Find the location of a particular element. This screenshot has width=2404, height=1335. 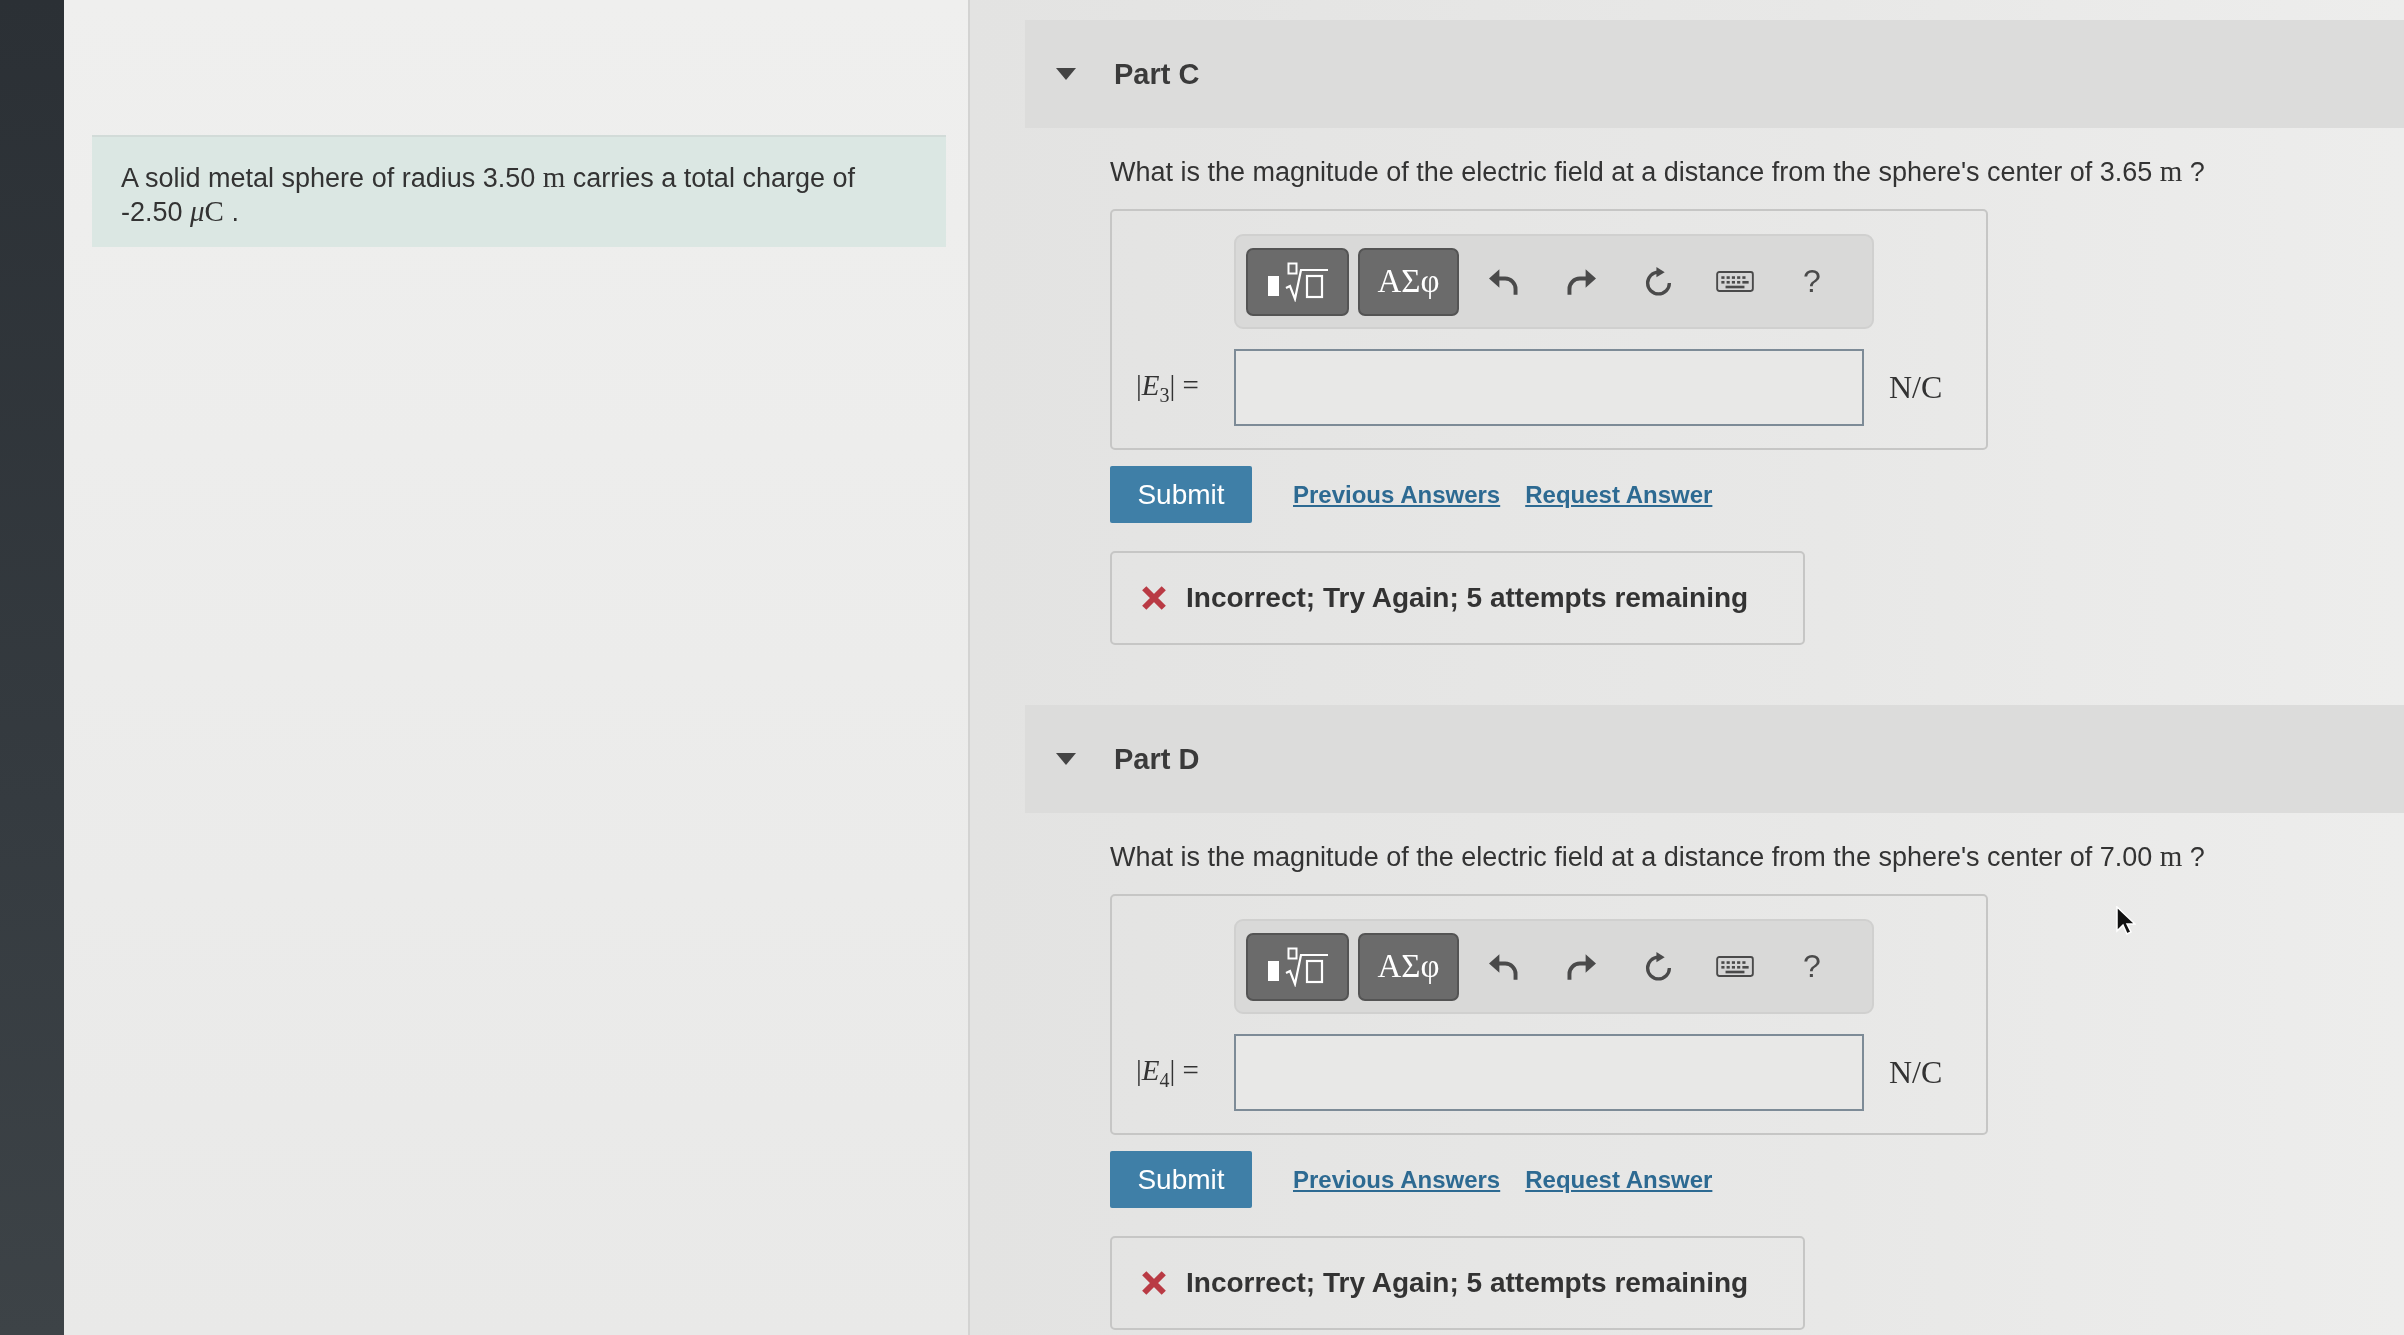

answer-label: |E$_{4}$| = is located at coordinates (1168, 1072).